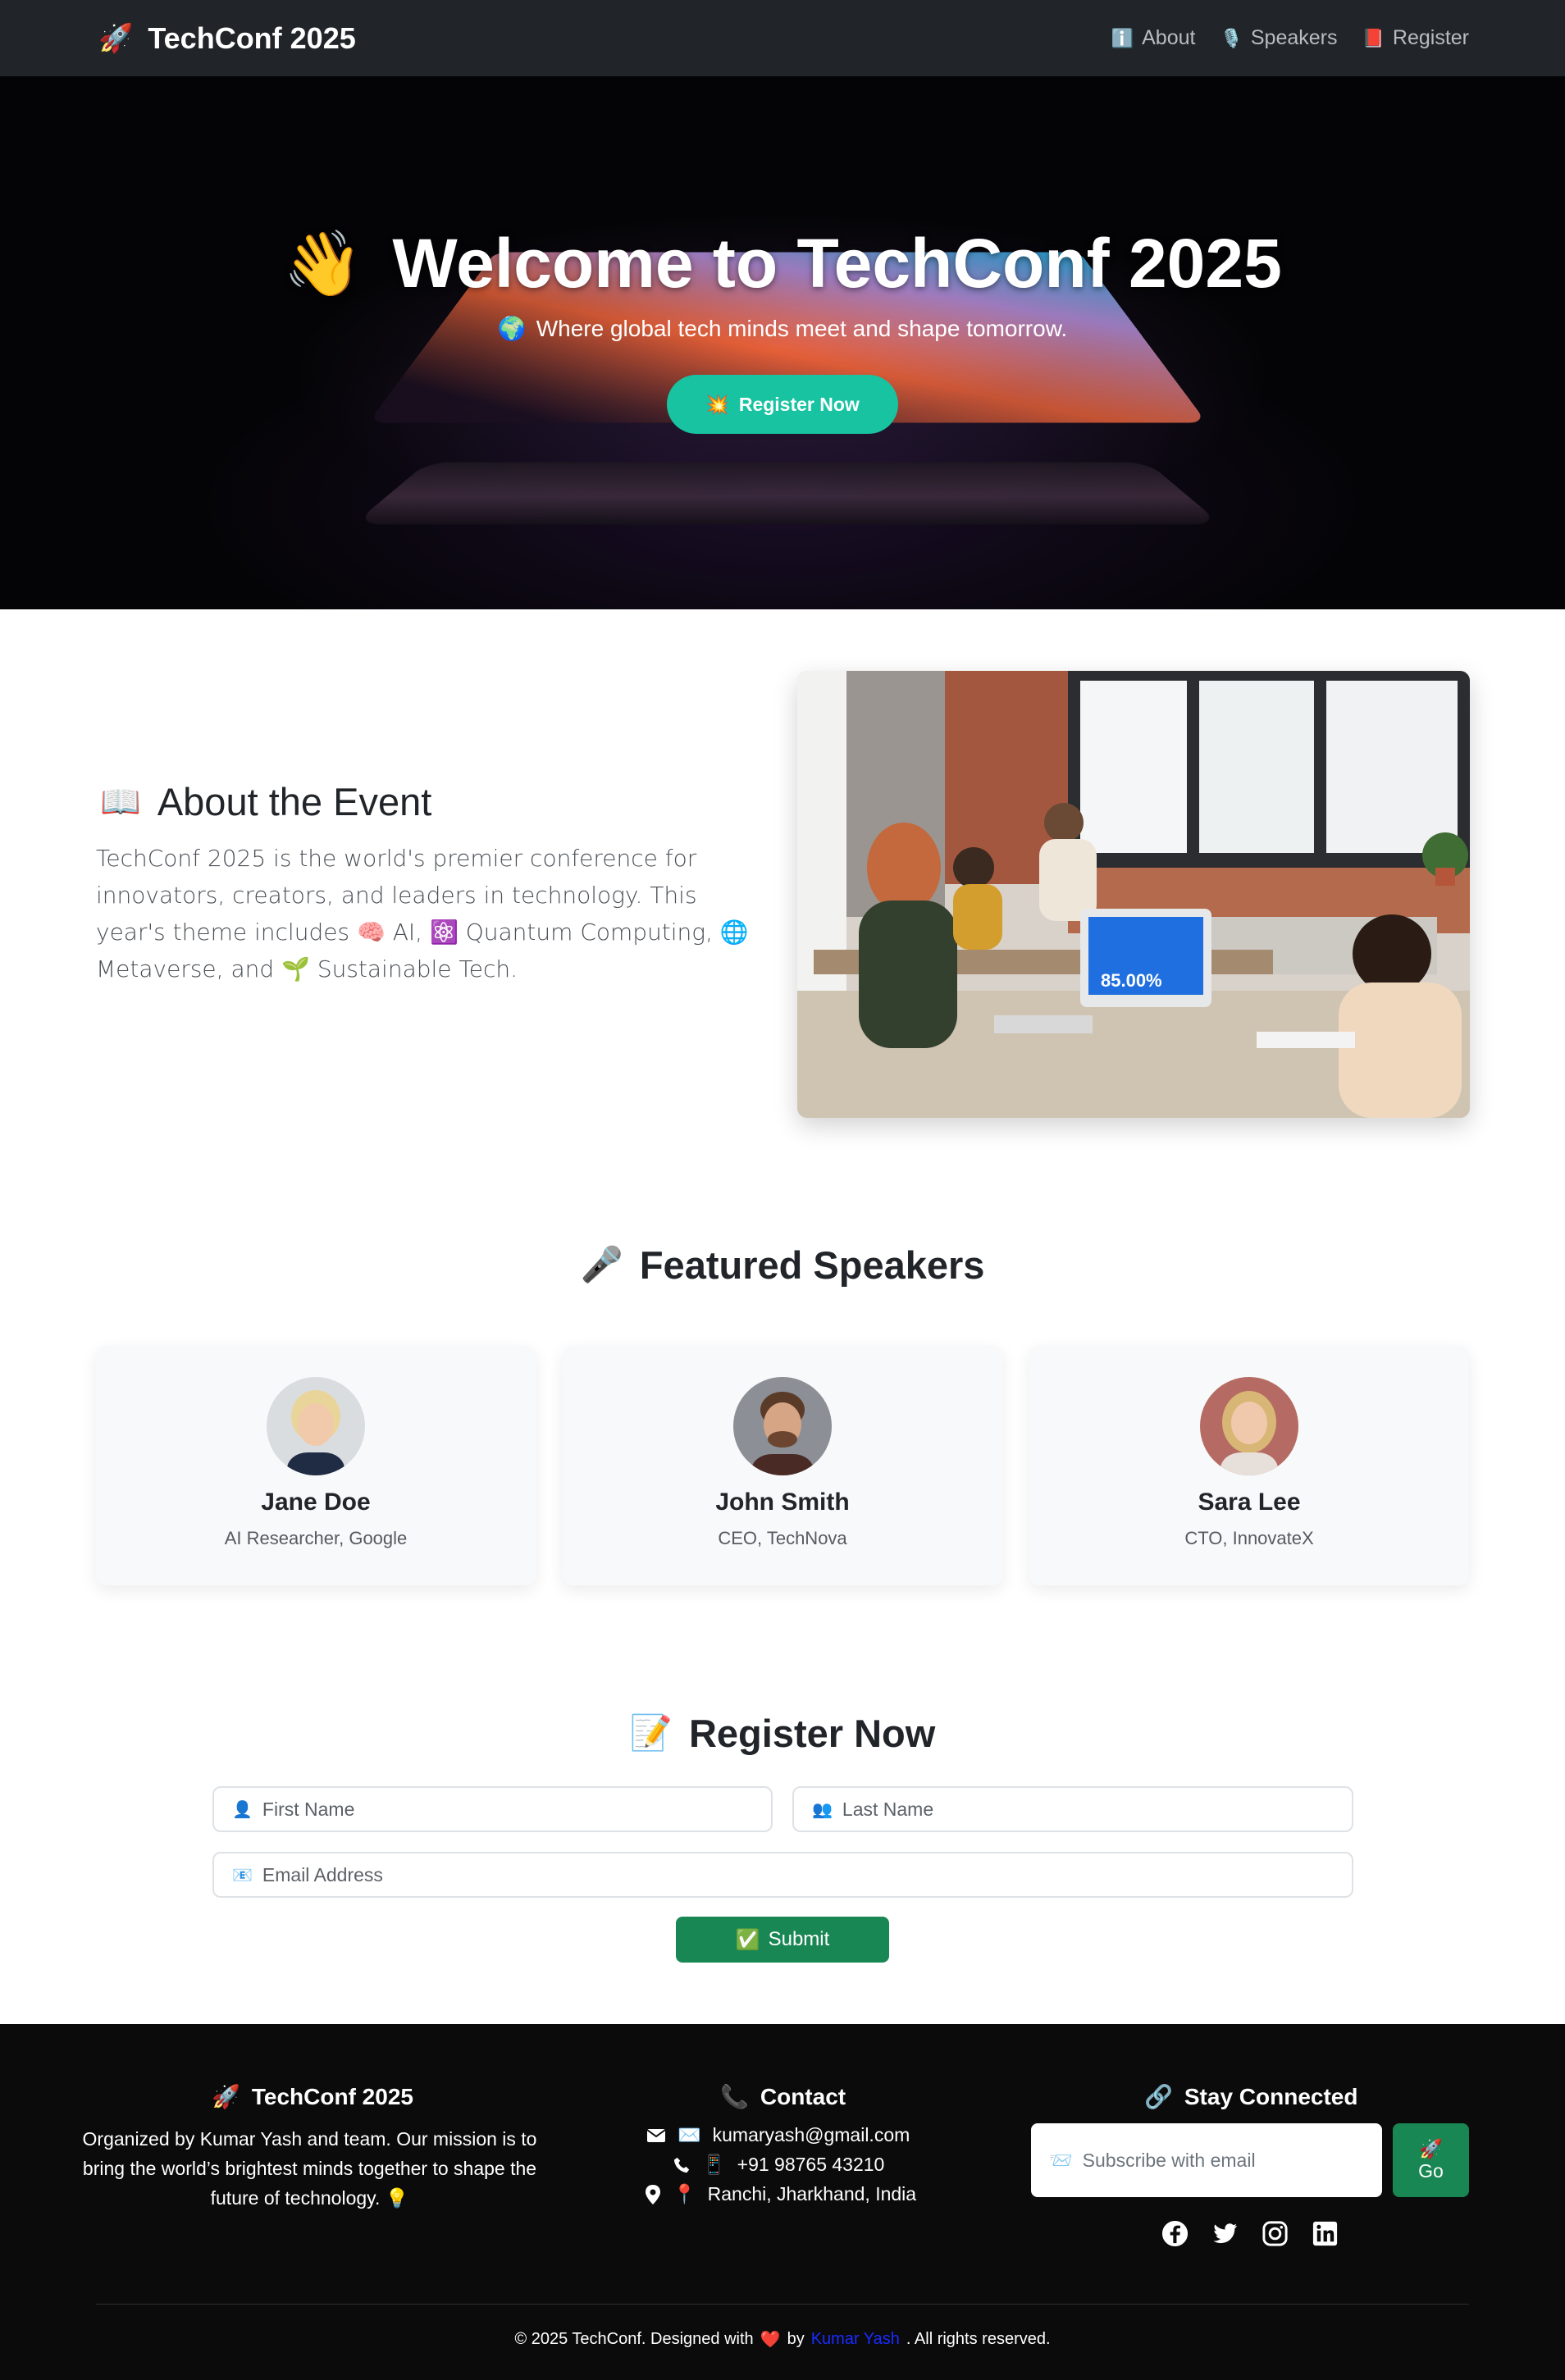 The height and width of the screenshot is (2380, 1565). What do you see at coordinates (681, 2165) in the screenshot?
I see `phone-icon` at bounding box center [681, 2165].